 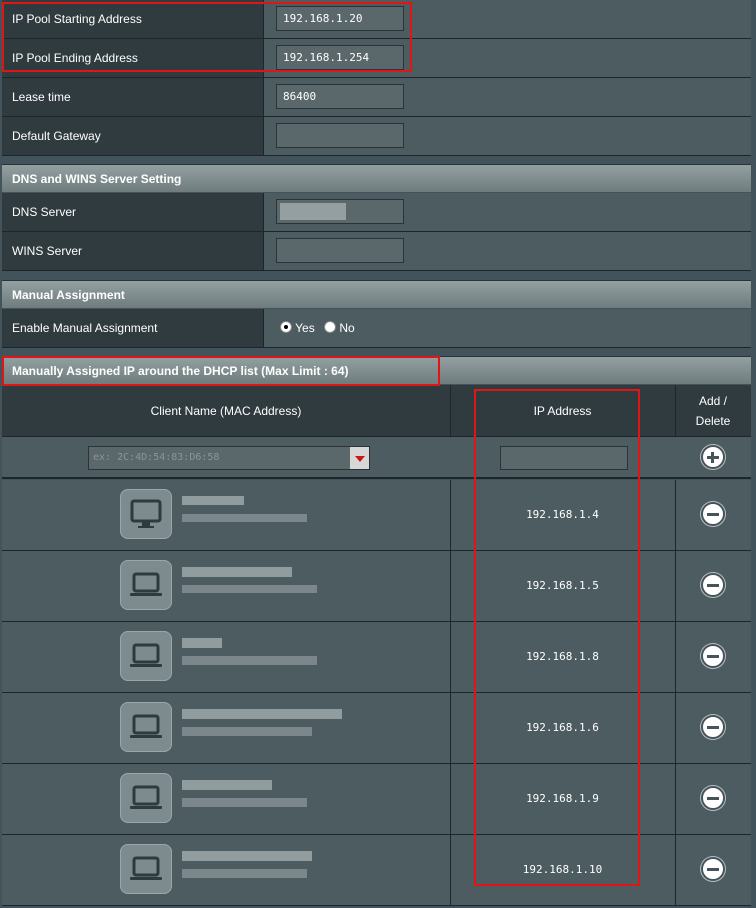 I want to click on radio-no-label: No, so click(x=347, y=328).